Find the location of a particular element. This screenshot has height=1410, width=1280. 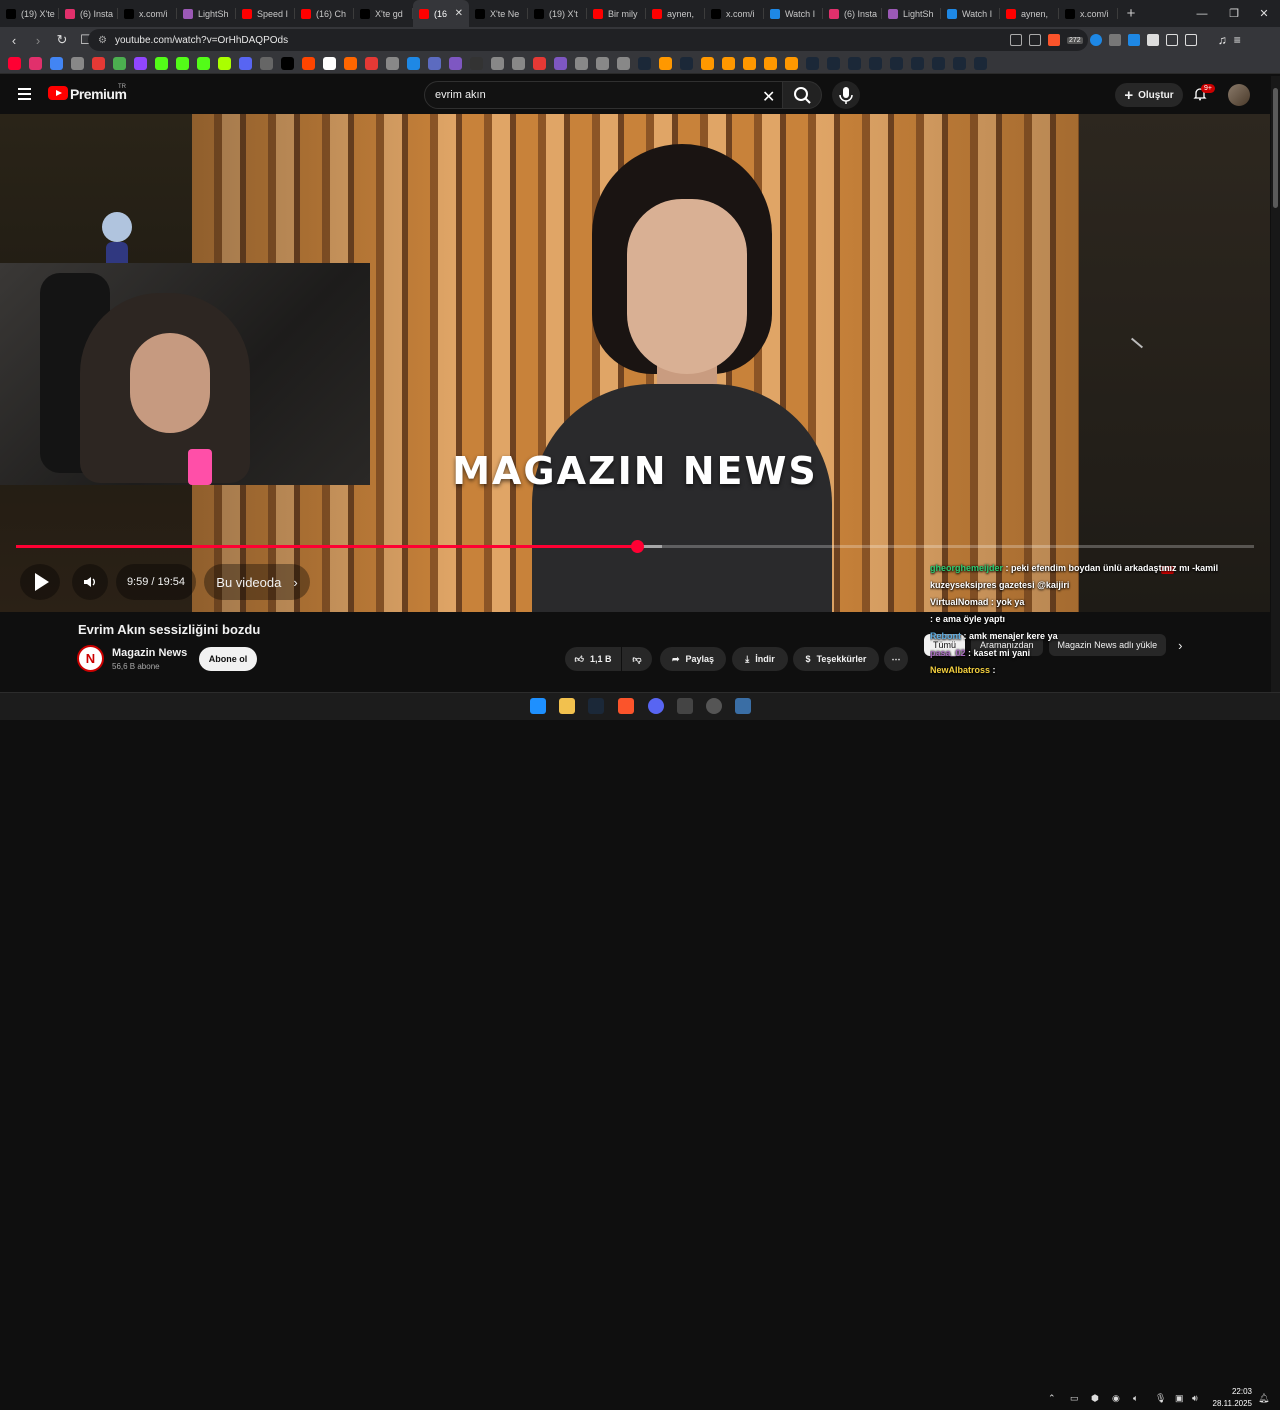

menu-icon: ≡ is located at coordinates (1237, 40).